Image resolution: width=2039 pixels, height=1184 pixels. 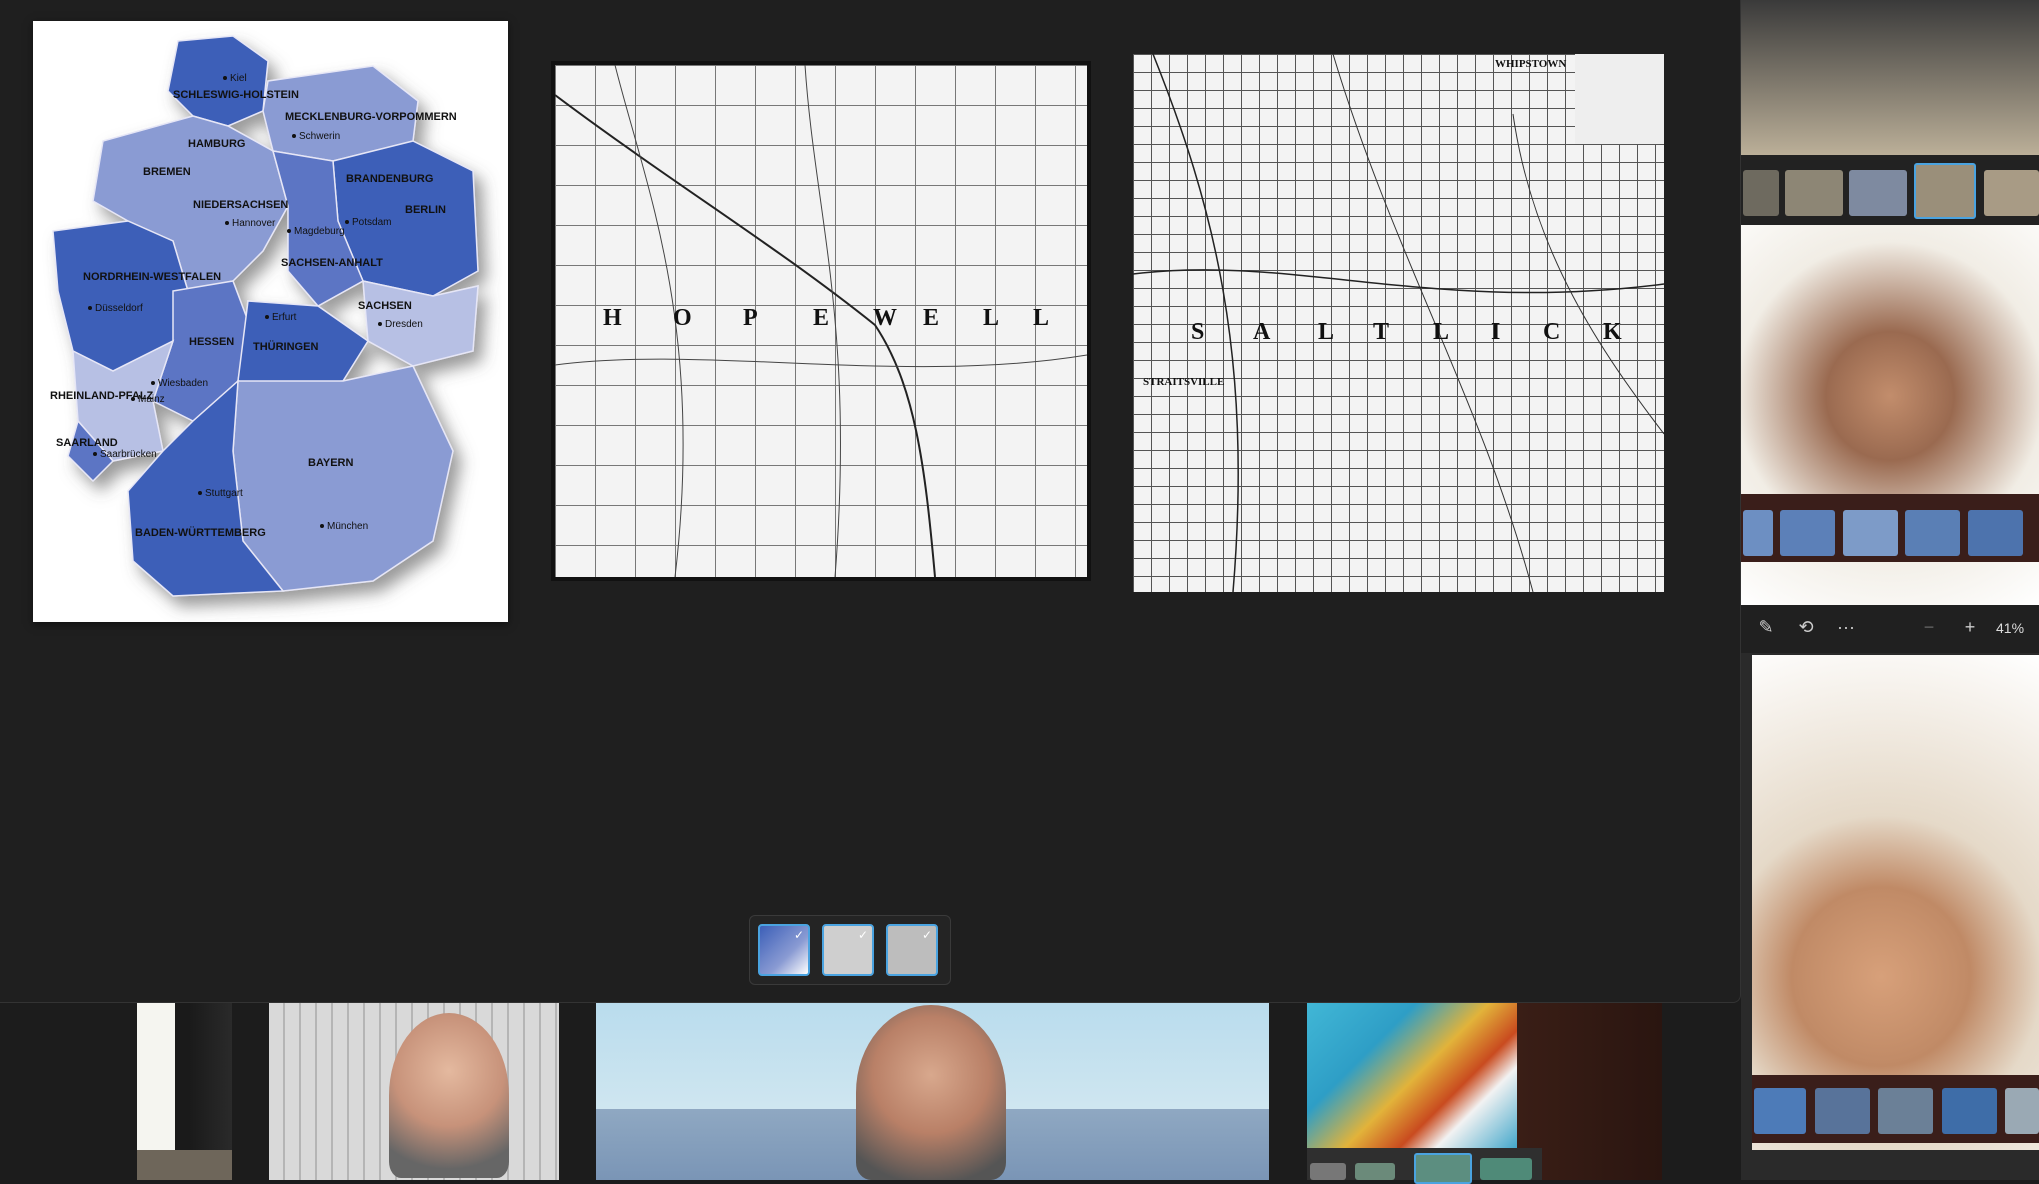 What do you see at coordinates (241, 205) in the screenshot?
I see `state-label: NIEDERSACHSEN` at bounding box center [241, 205].